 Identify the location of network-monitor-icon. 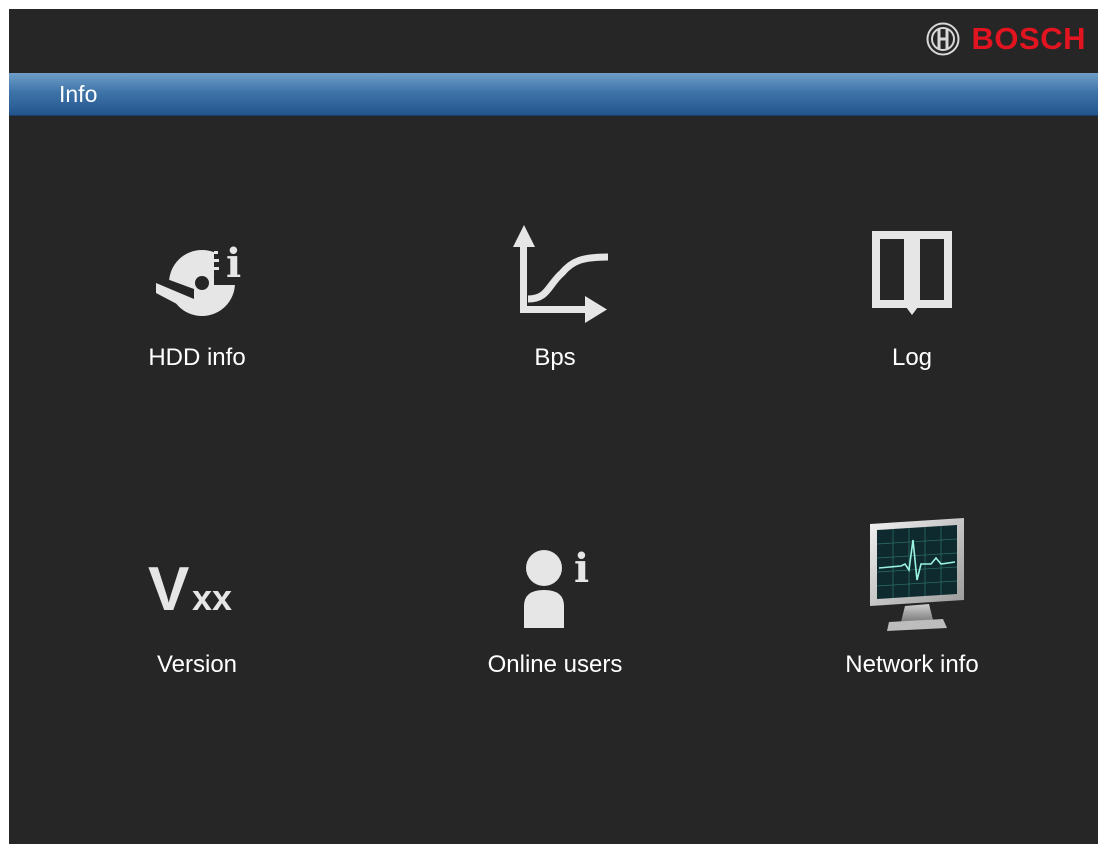
(912, 576).